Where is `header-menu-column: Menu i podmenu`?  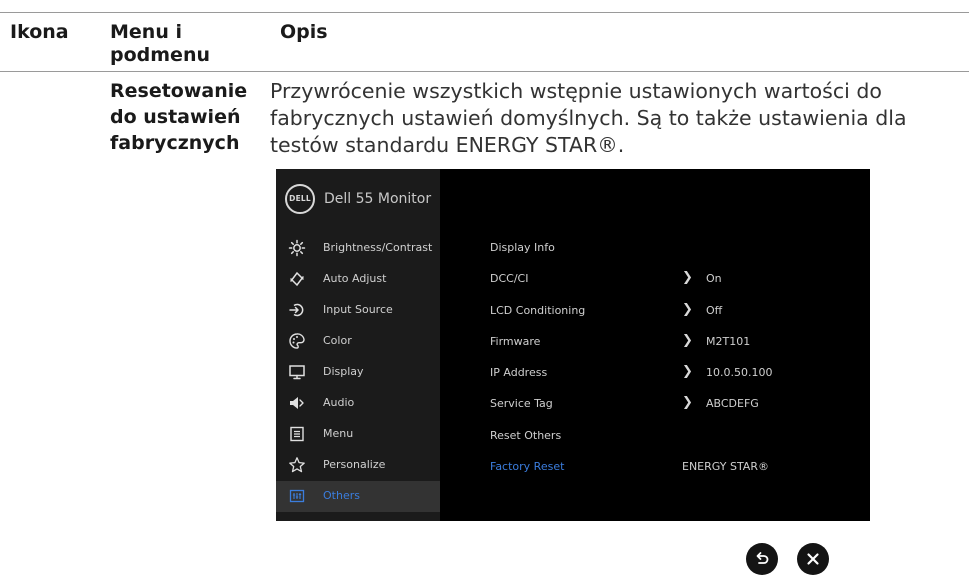
header-menu-column: Menu i podmenu is located at coordinates (160, 43).